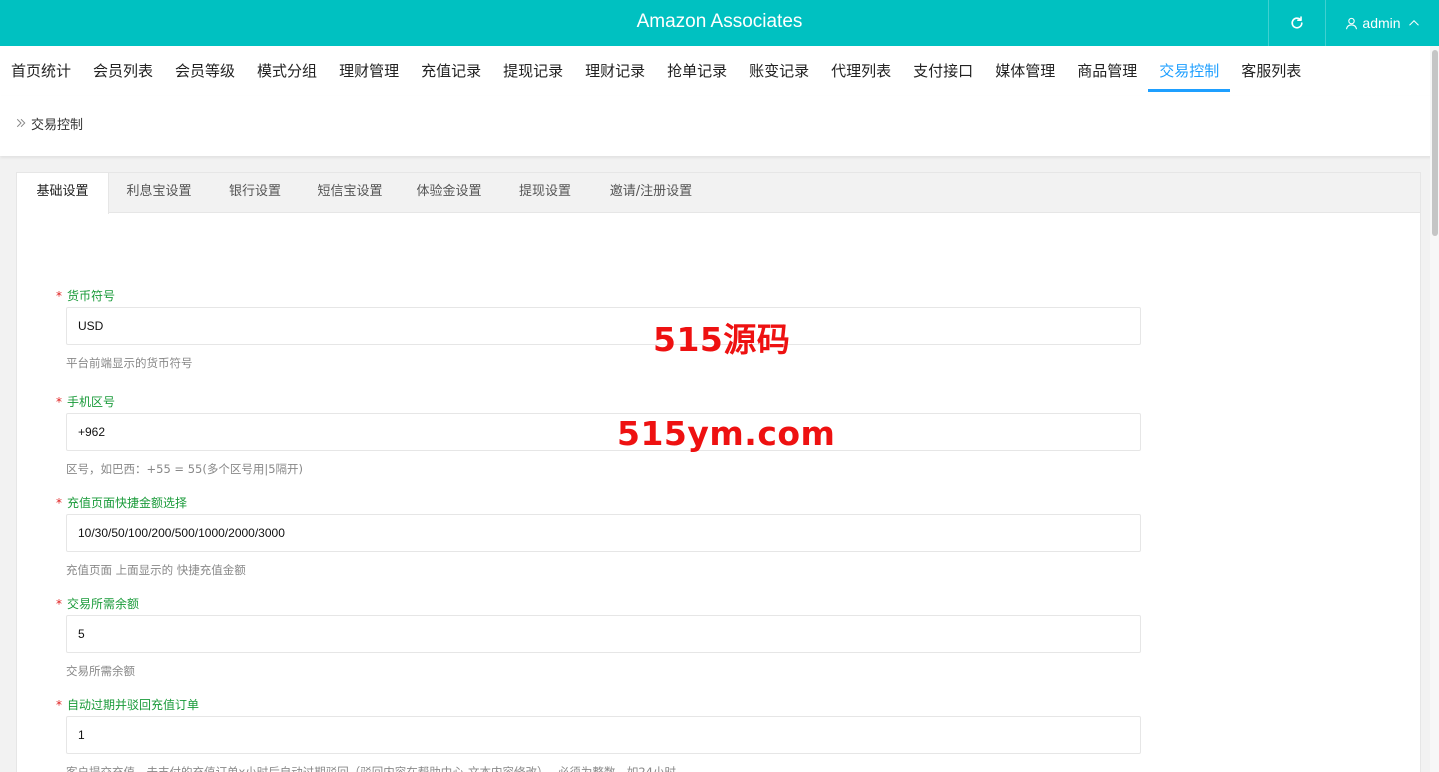 The height and width of the screenshot is (772, 1439). I want to click on tab-4: 体验金设置, so click(449, 193).